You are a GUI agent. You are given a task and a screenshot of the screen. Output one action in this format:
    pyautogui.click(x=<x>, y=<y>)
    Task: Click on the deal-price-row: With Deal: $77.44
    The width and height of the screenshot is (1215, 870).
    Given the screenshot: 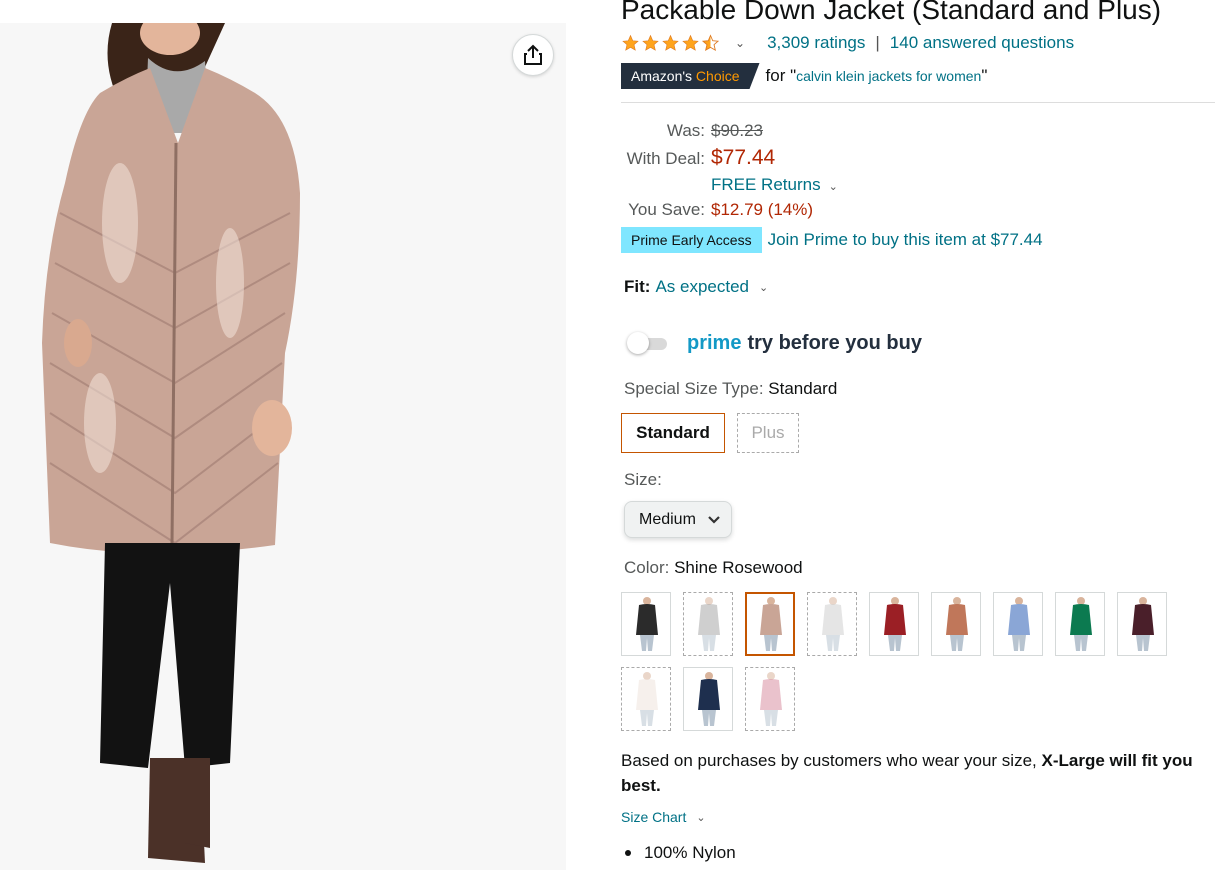 What is the action you would take?
    pyautogui.click(x=729, y=160)
    